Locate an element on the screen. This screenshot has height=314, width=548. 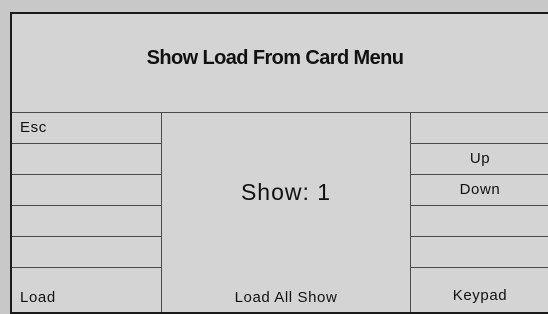
esc-button: Esc is located at coordinates (86, 128).